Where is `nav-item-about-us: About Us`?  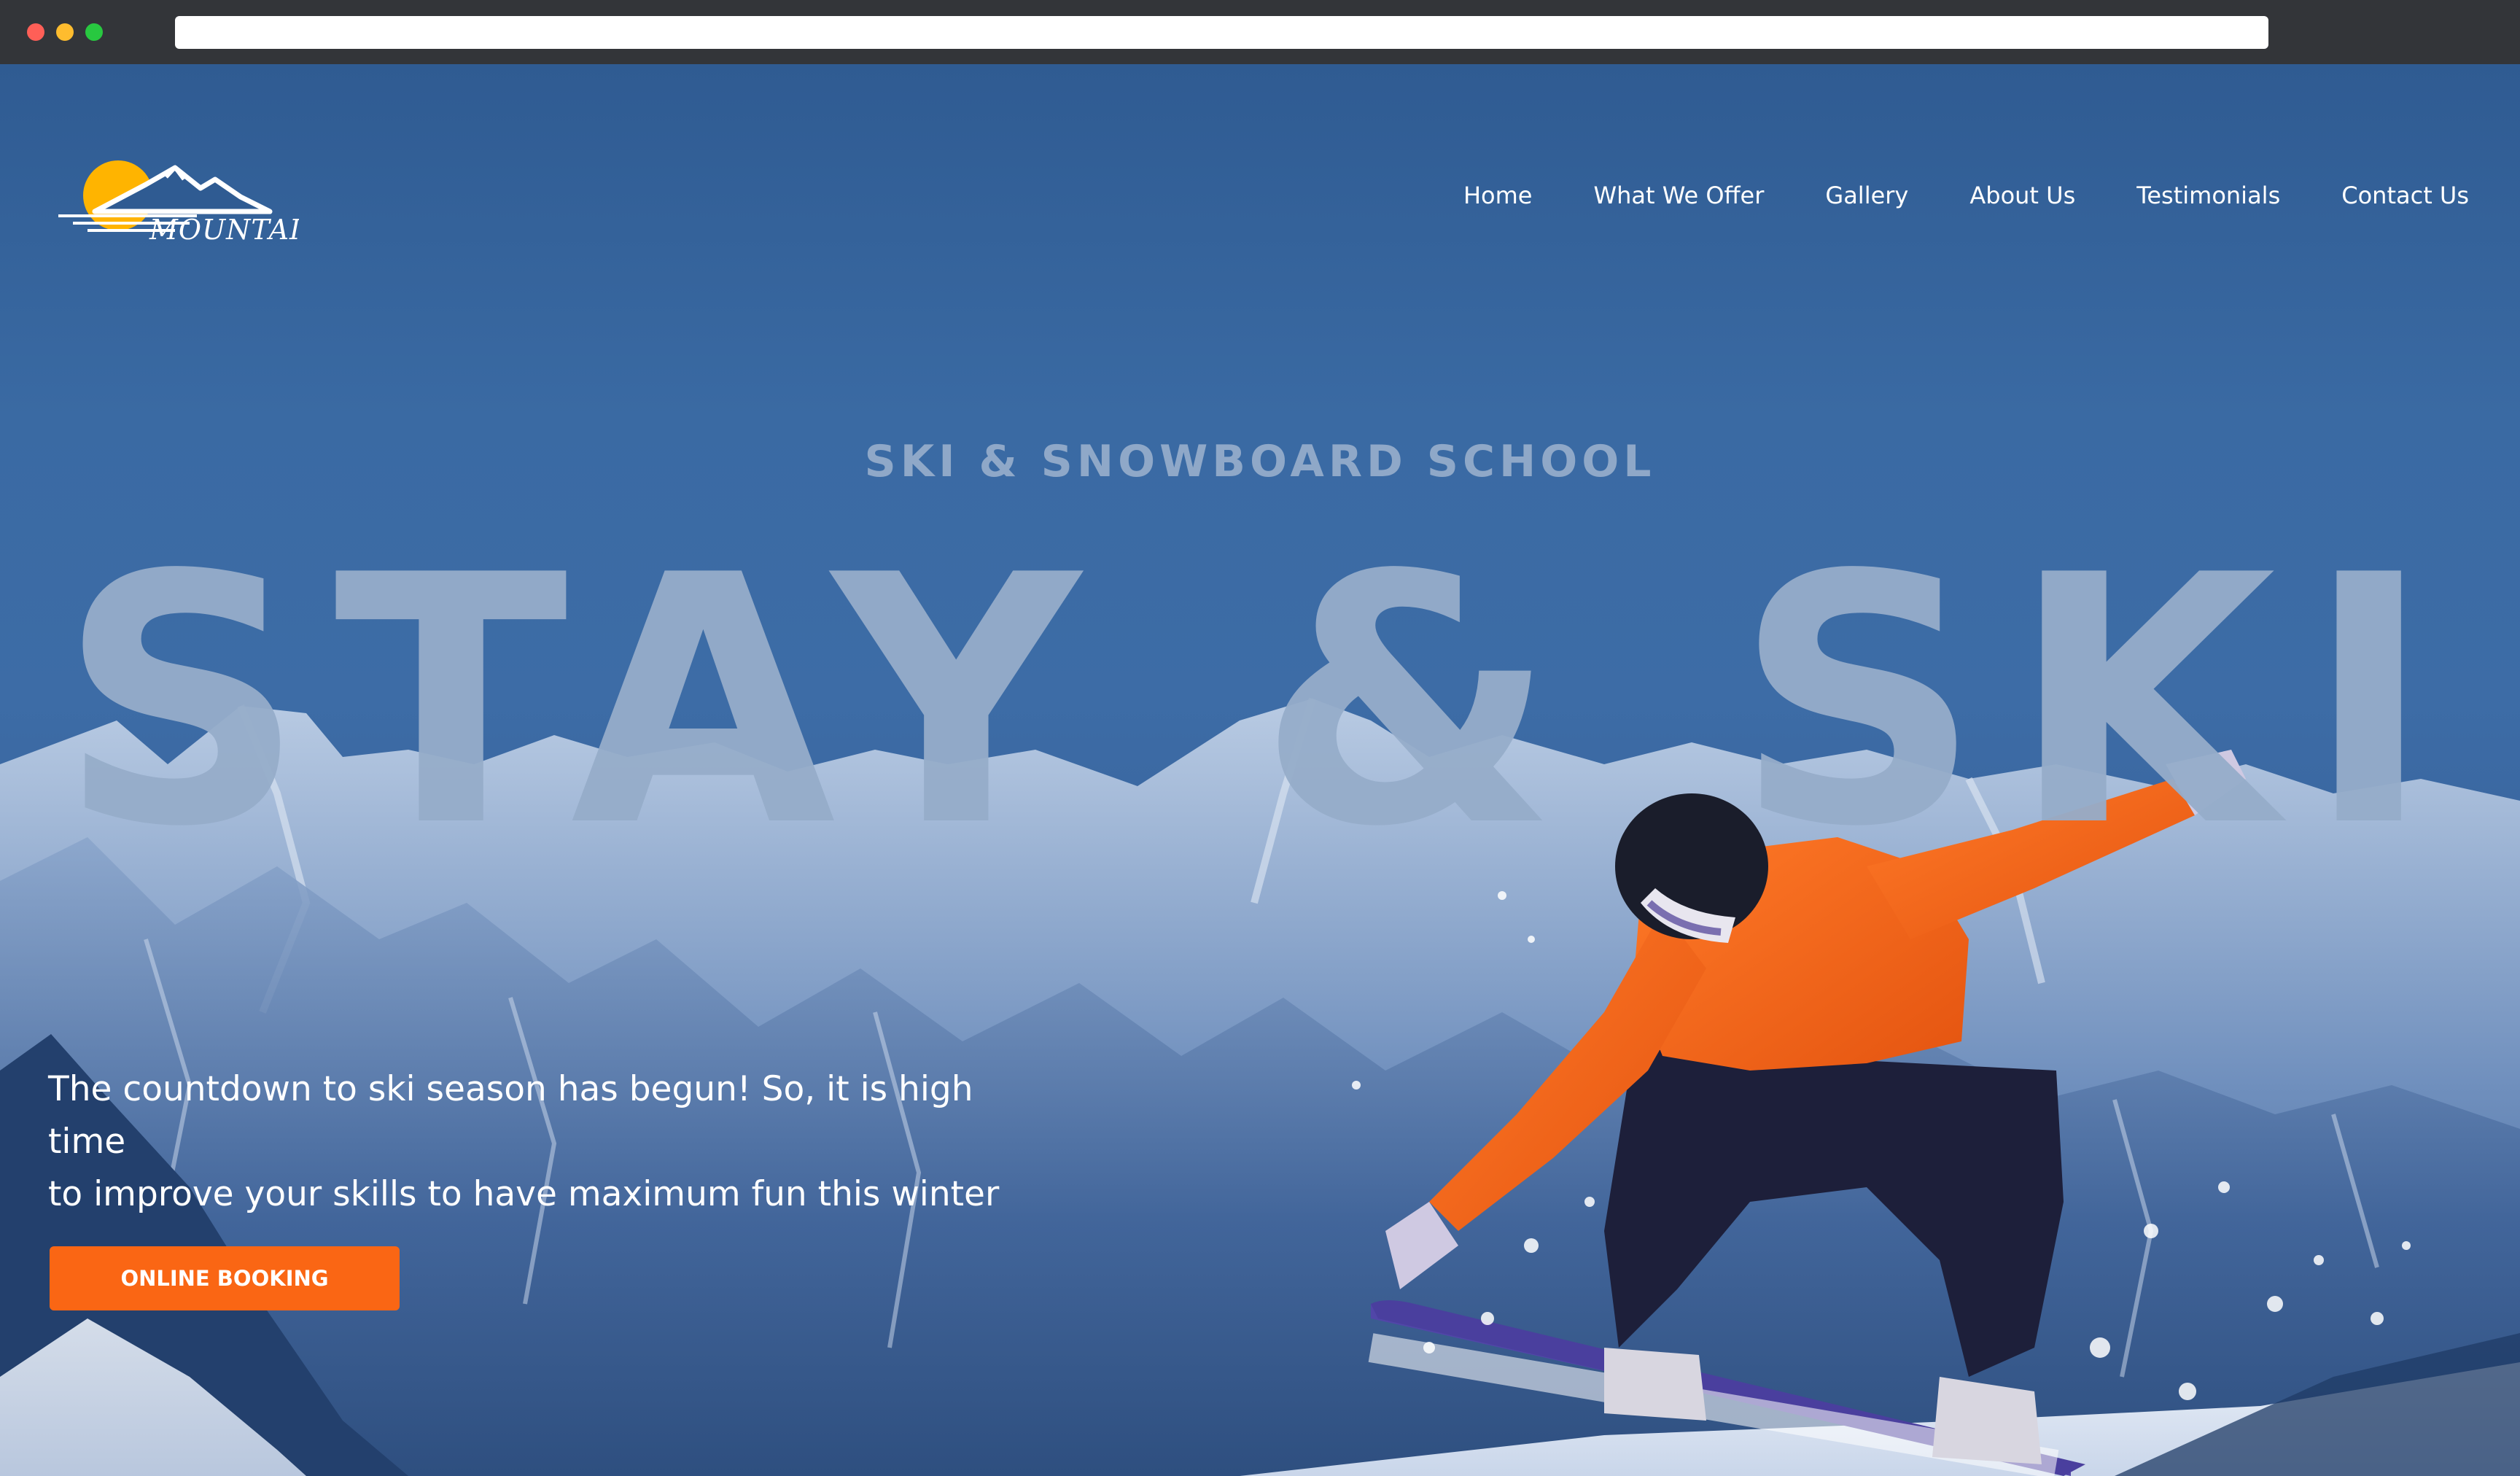 nav-item-about-us: About Us is located at coordinates (2022, 195).